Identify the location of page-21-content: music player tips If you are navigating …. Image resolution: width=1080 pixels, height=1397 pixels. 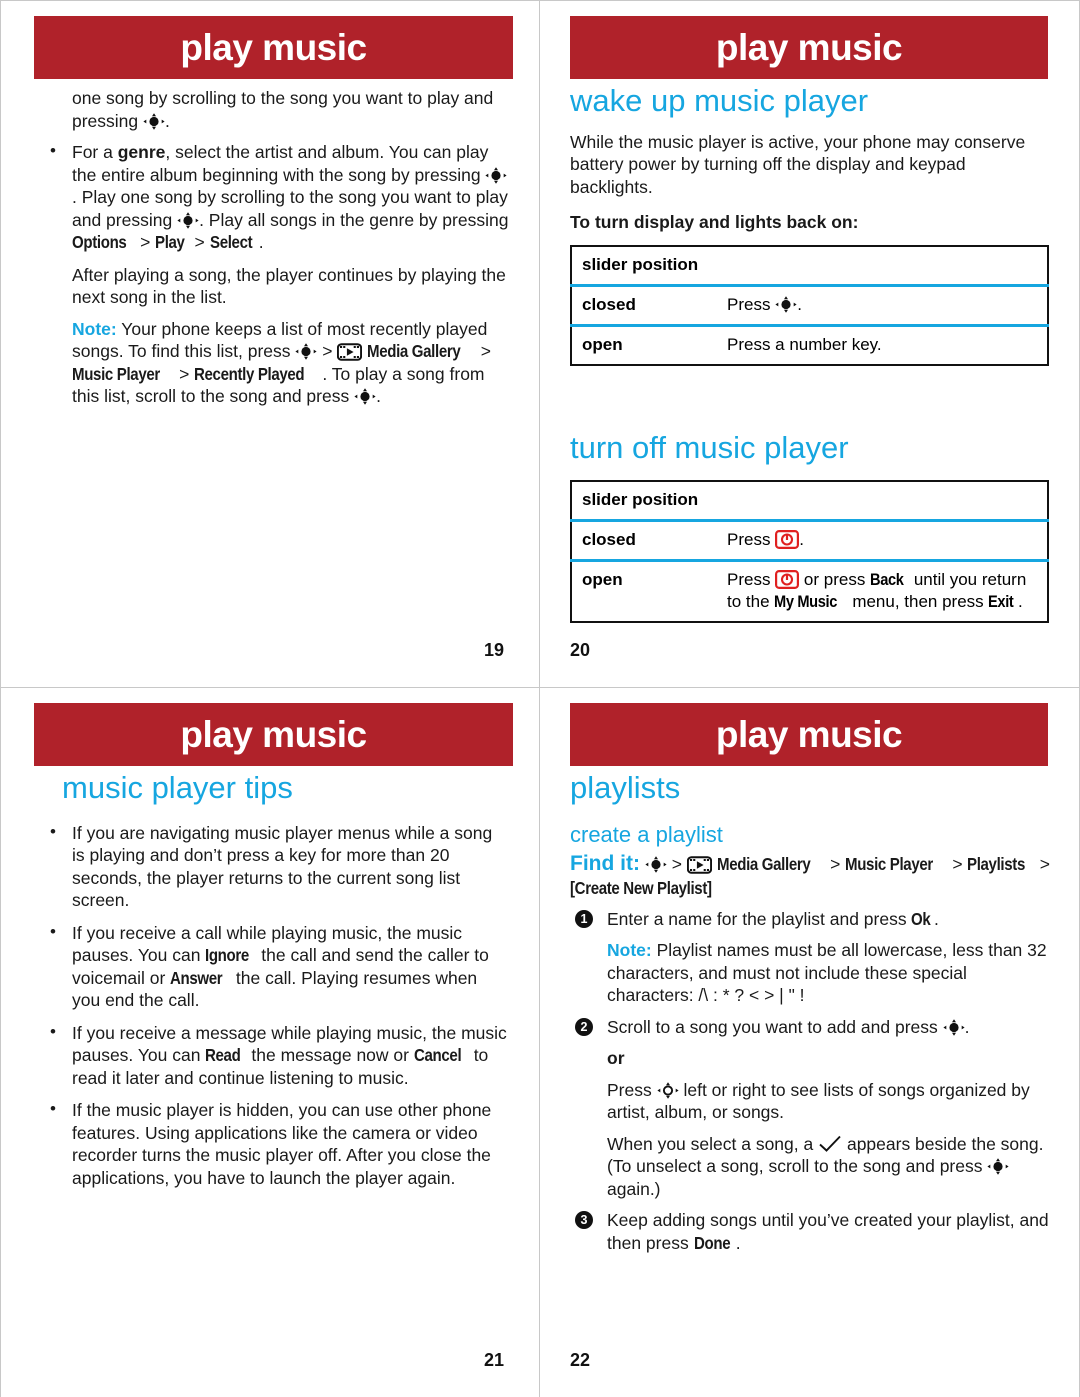
(271, 984).